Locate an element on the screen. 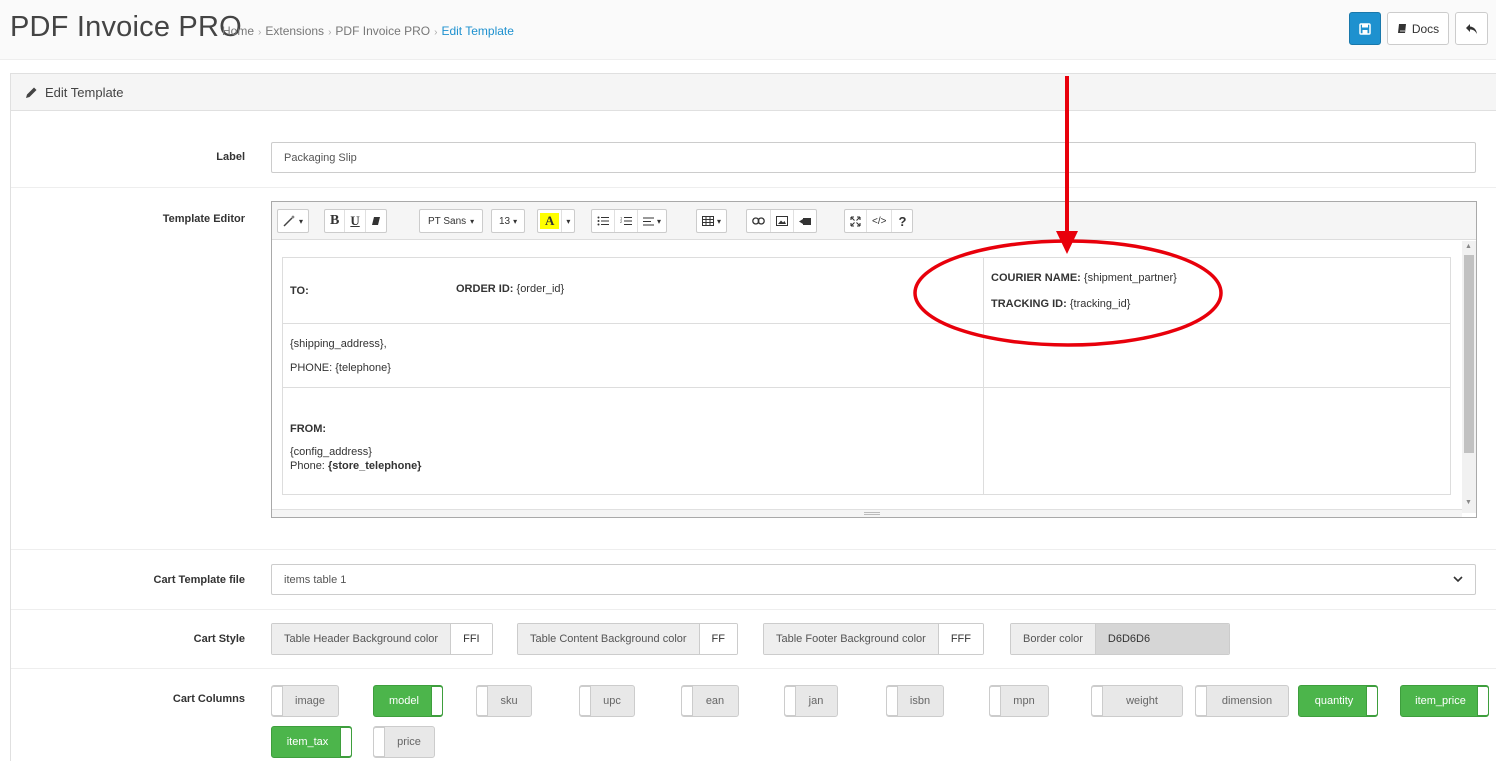  underline-button: U is located at coordinates (355, 221).